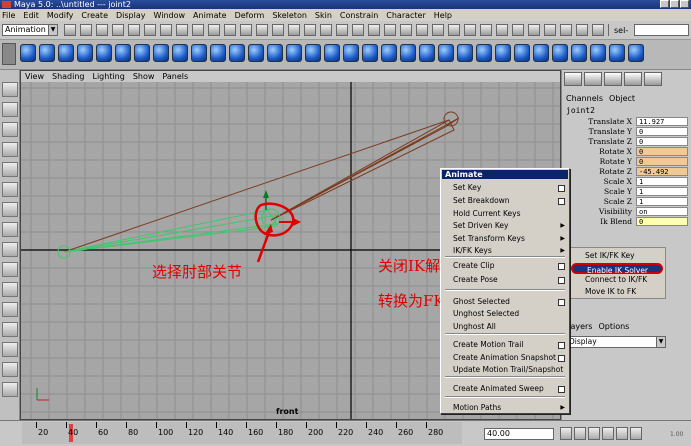 This screenshot has height=446, width=691. Describe the element at coordinates (615, 172) in the screenshot. I see `channel-label: Rotate Z` at that location.